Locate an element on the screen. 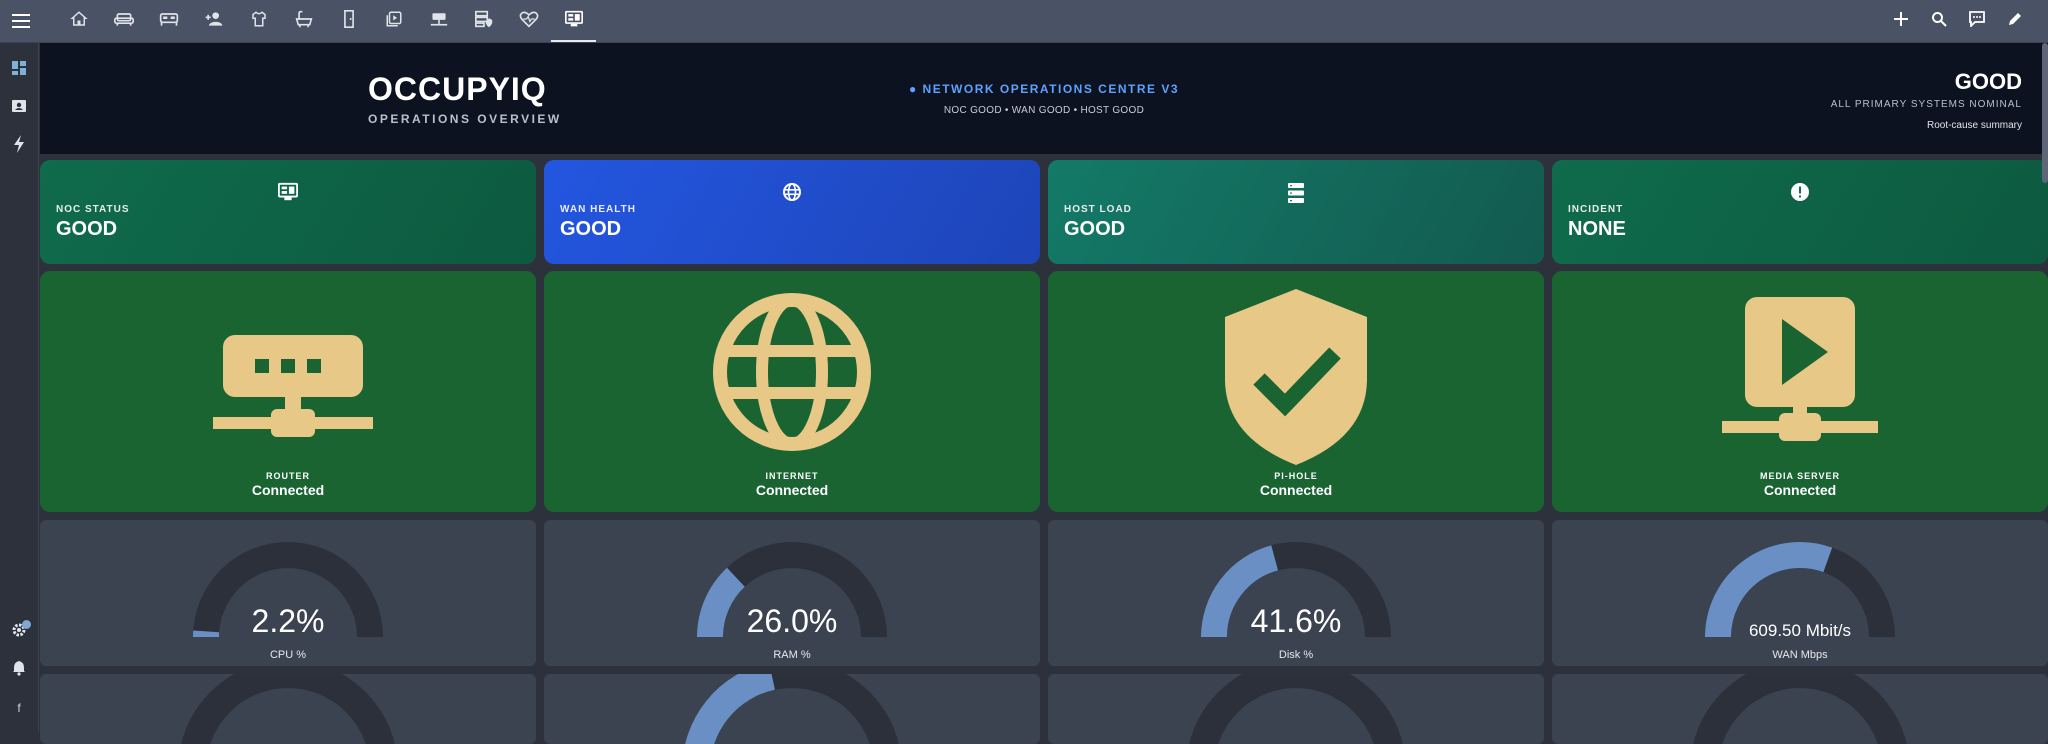 Image resolution: width=2048 pixels, height=744 pixels. summary-label: INCIDENT is located at coordinates (1595, 209).